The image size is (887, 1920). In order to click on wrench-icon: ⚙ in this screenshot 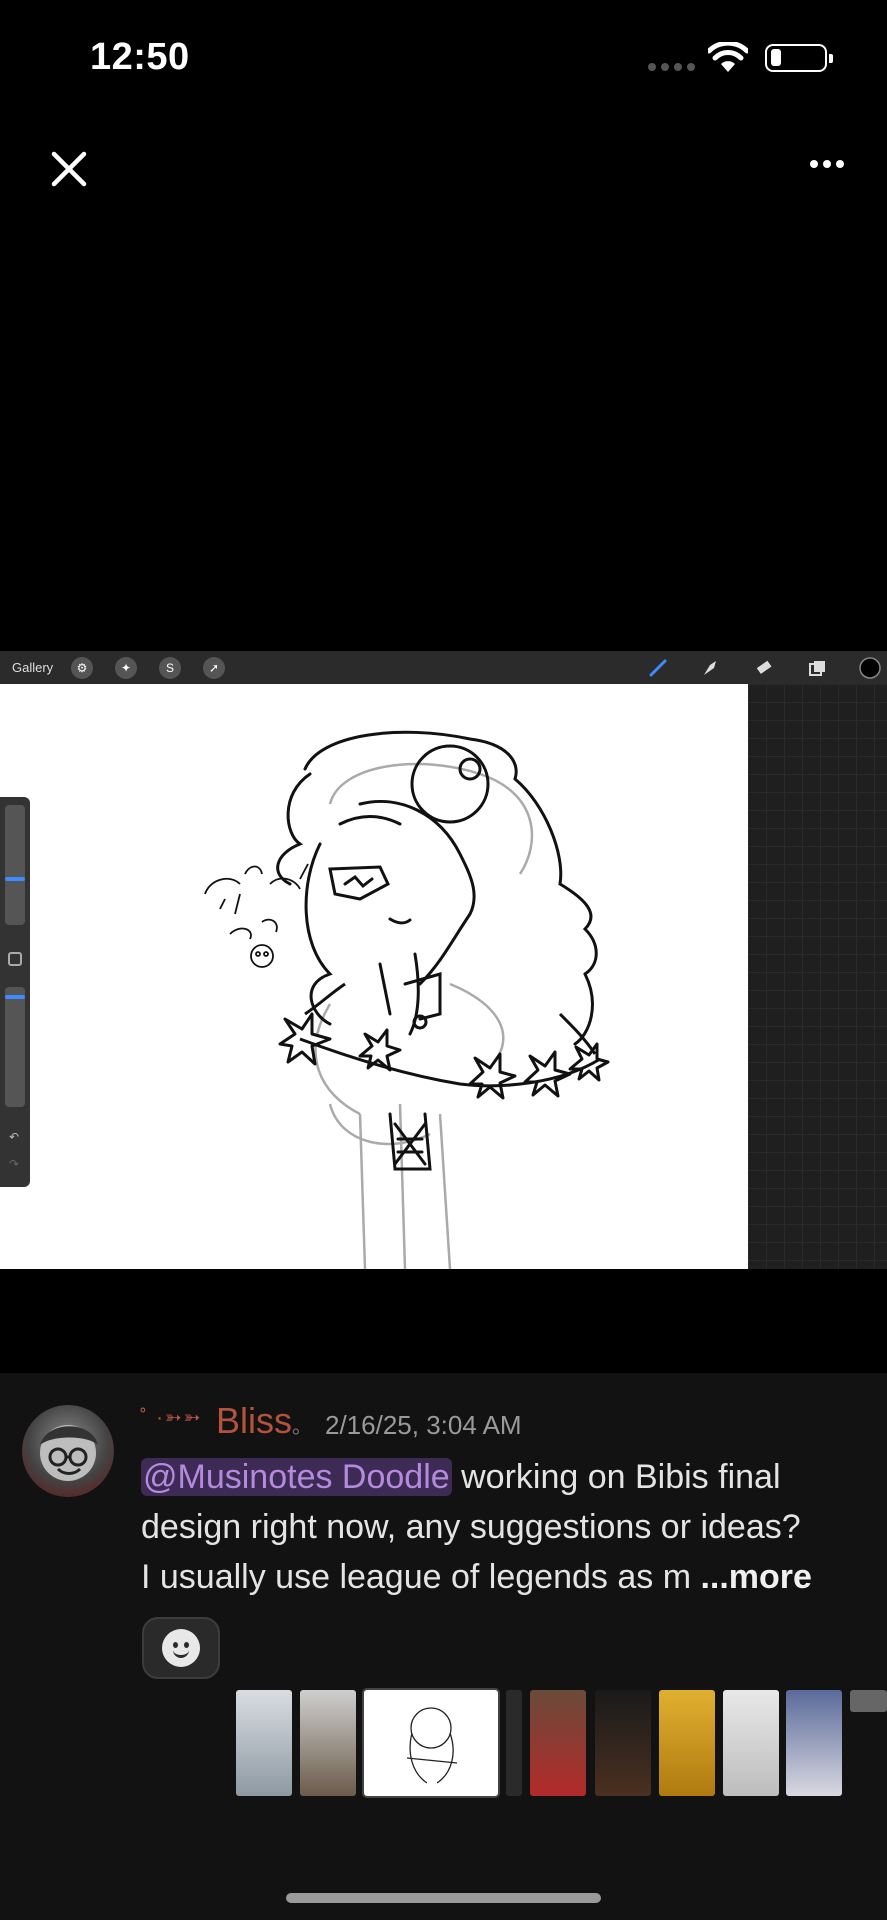, I will do `click(82, 668)`.